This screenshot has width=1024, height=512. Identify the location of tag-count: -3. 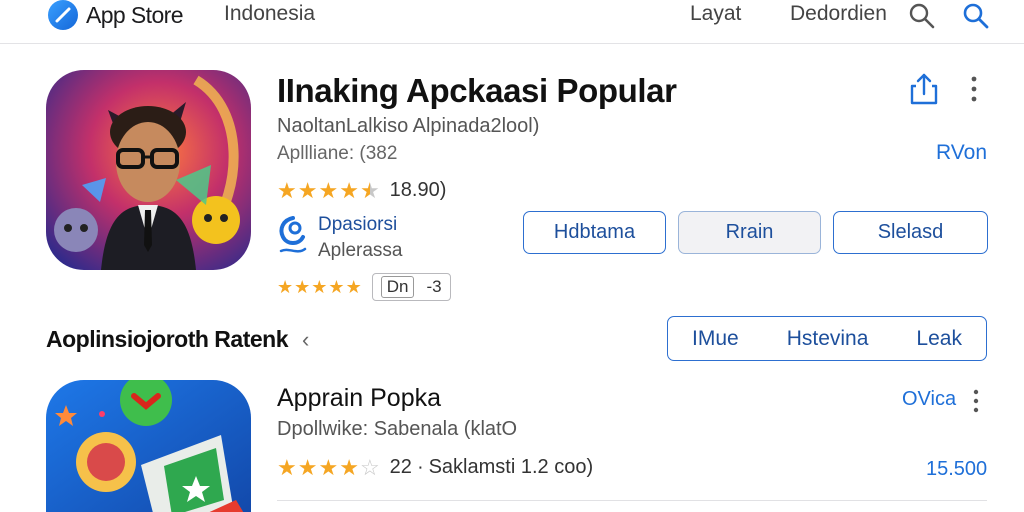
(434, 286).